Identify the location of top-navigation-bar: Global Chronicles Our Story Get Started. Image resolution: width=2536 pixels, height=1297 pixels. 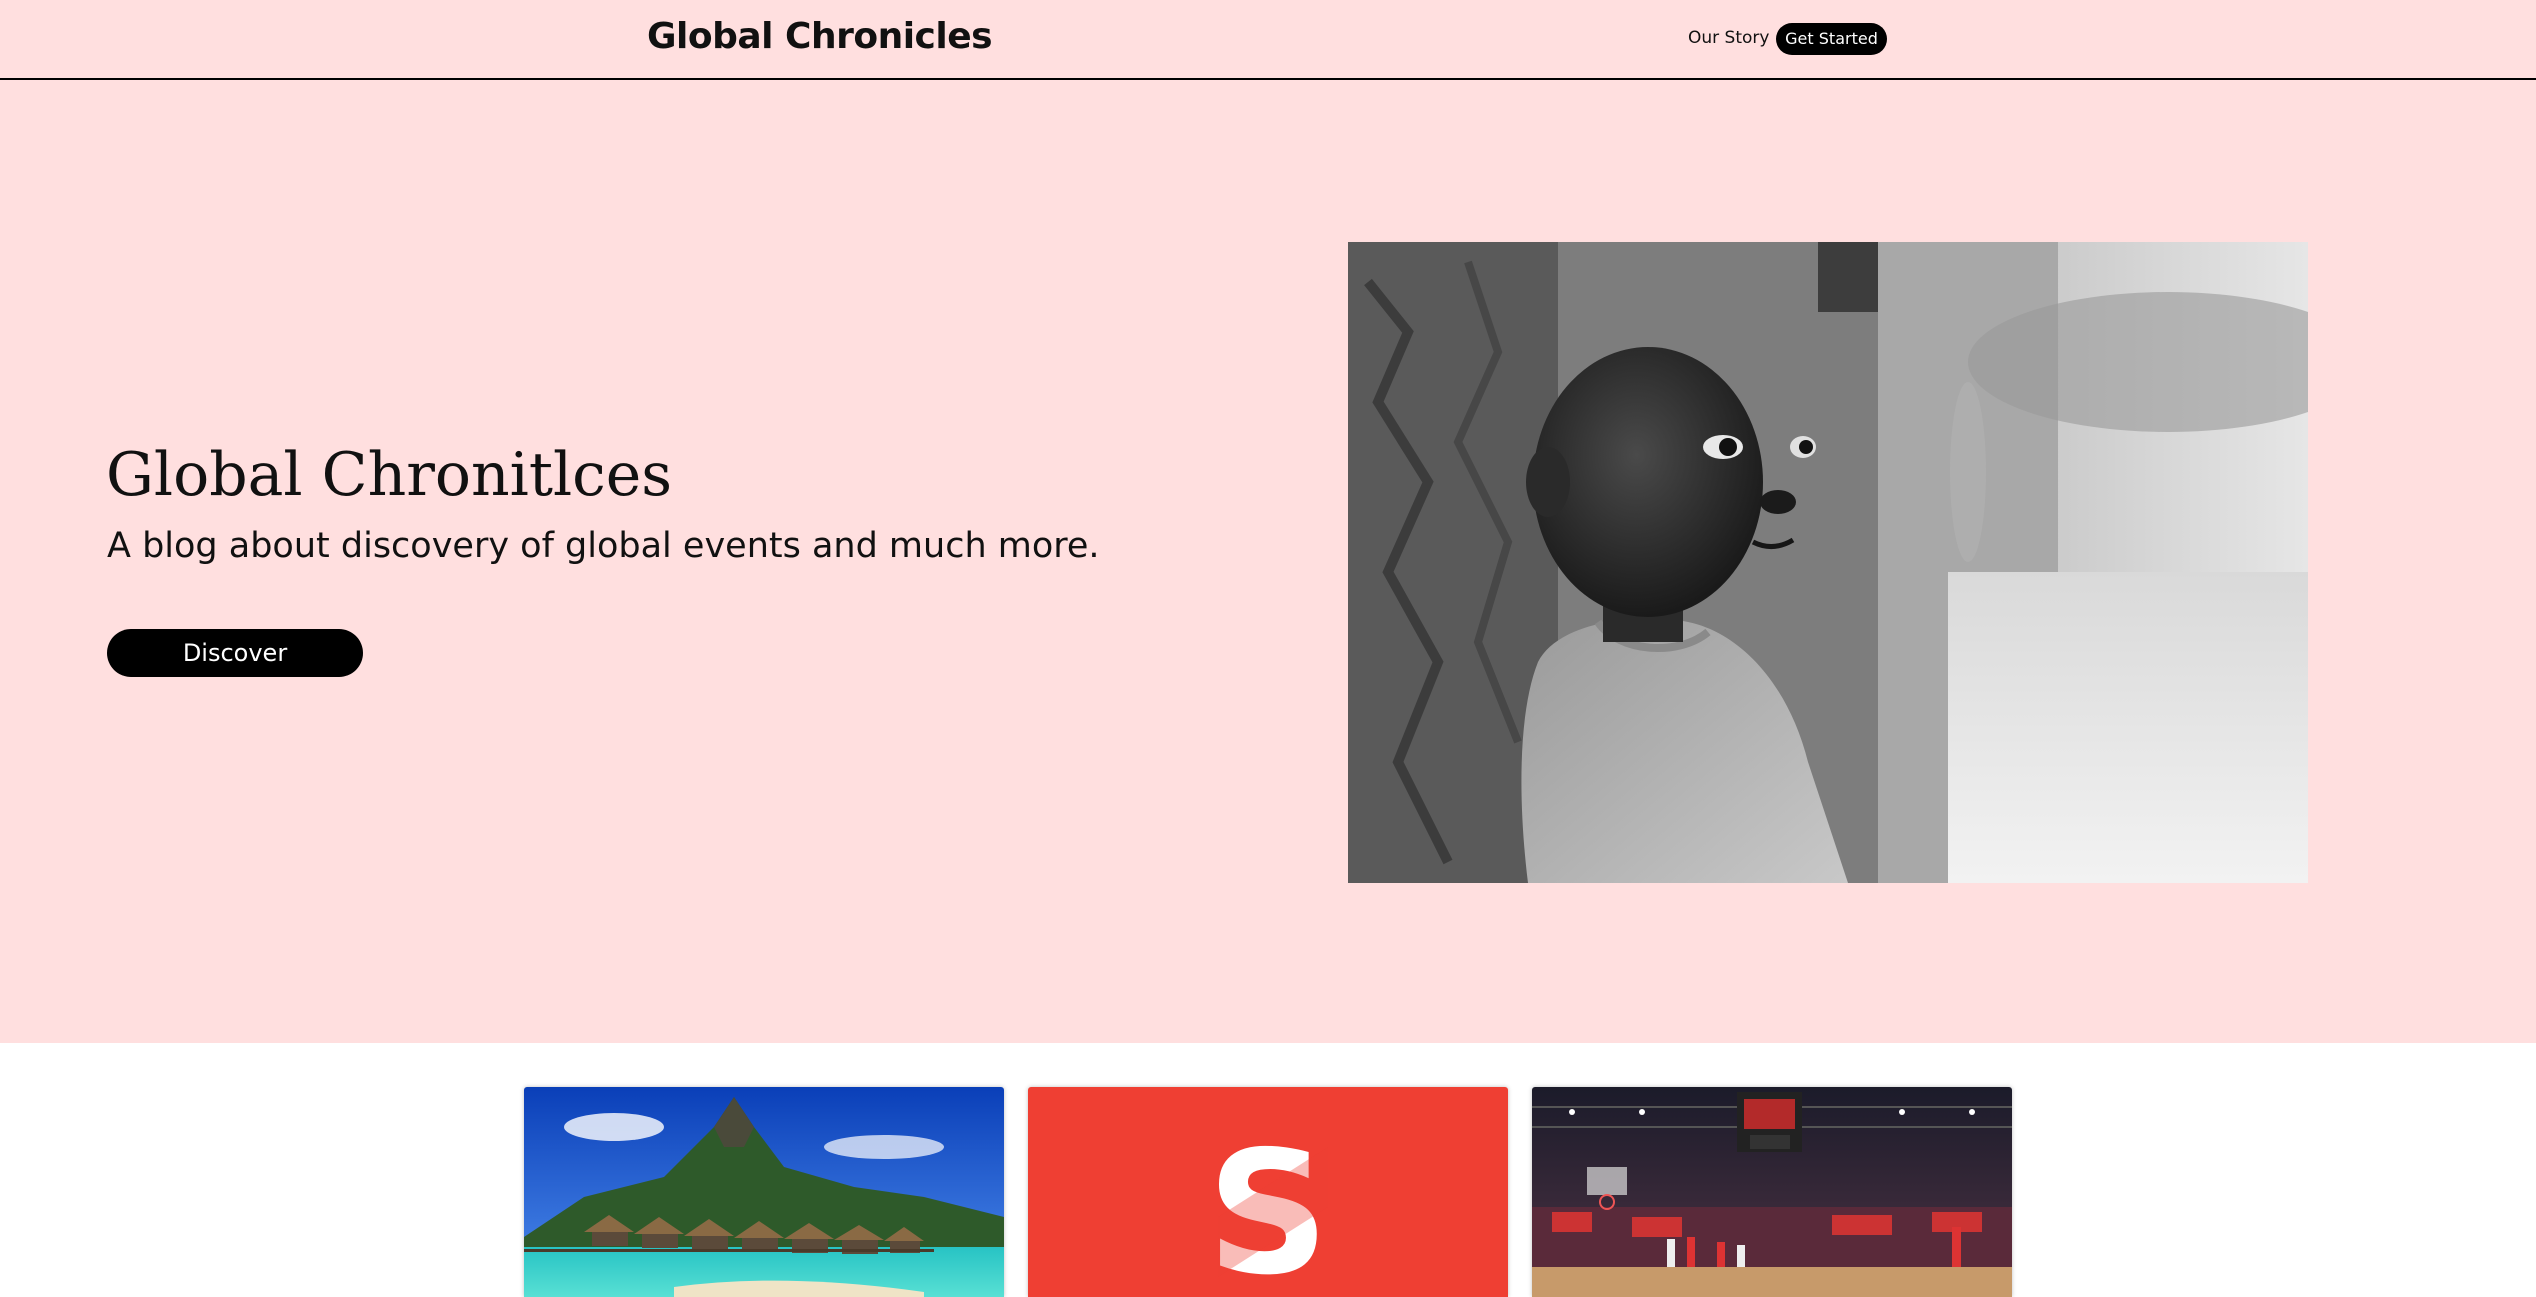
(1268, 40).